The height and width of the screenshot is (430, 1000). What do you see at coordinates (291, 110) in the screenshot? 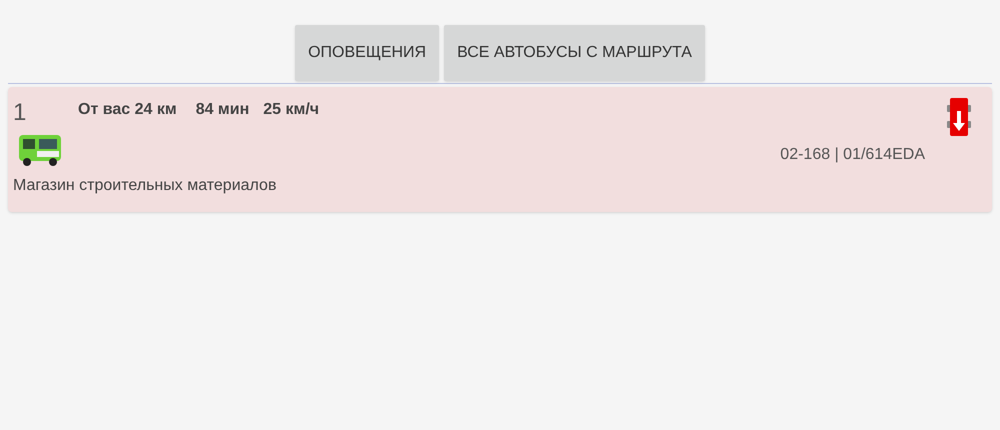
I see `speed-text: 25 км/ч` at bounding box center [291, 110].